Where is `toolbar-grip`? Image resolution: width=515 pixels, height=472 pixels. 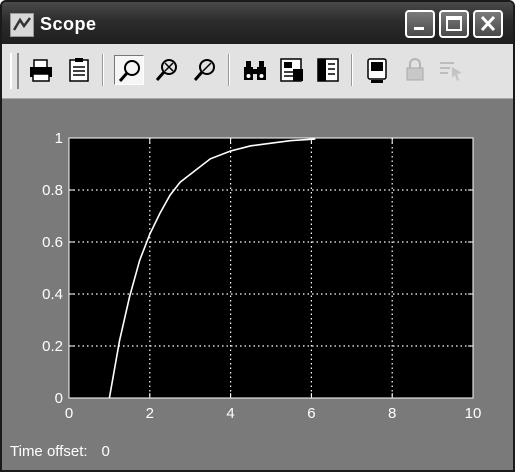
toolbar-grip is located at coordinates (14, 71).